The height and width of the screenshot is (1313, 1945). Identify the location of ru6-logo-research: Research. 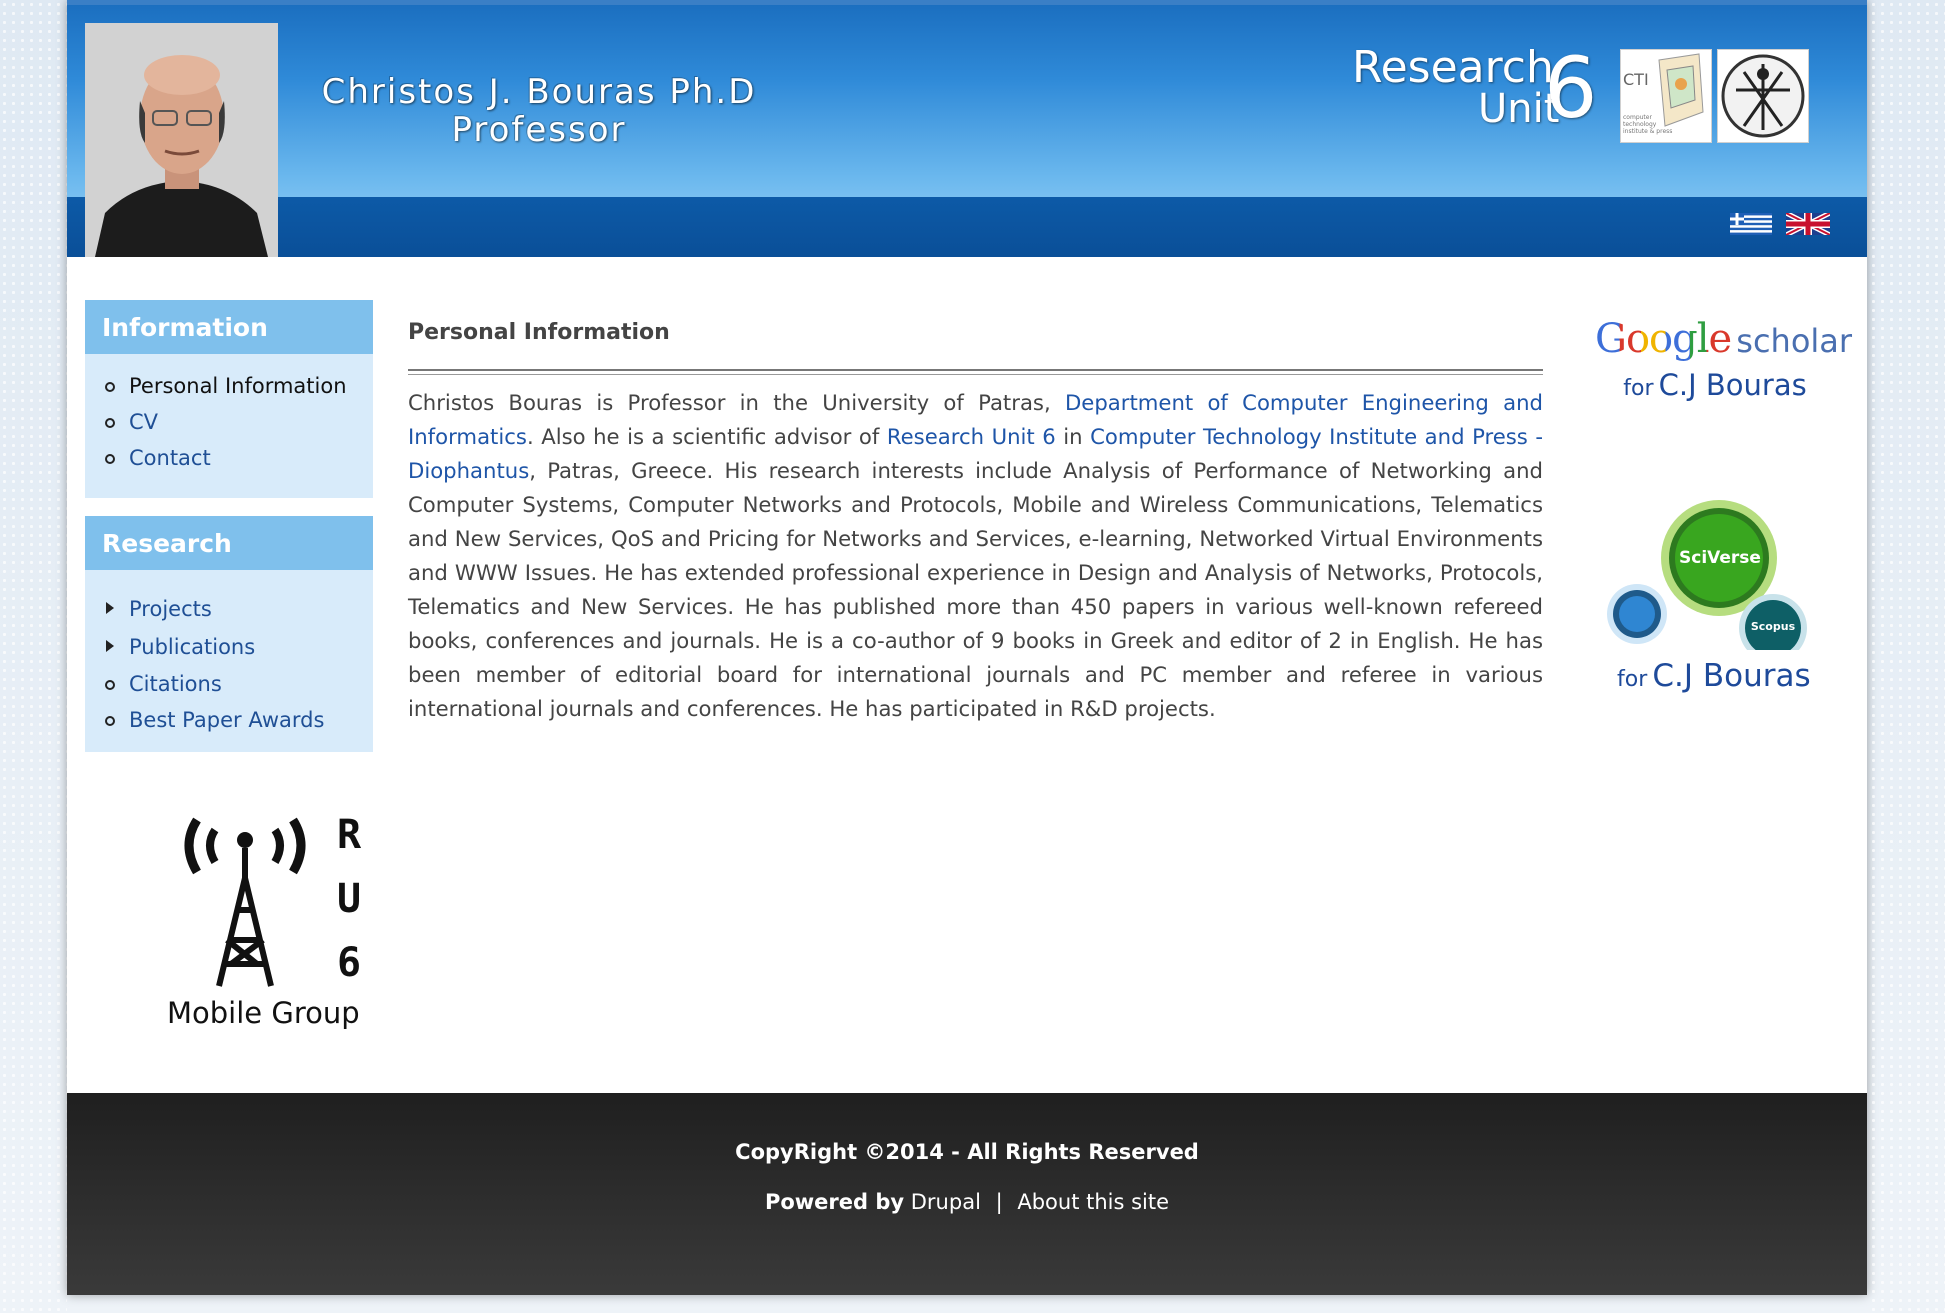
(1453, 67).